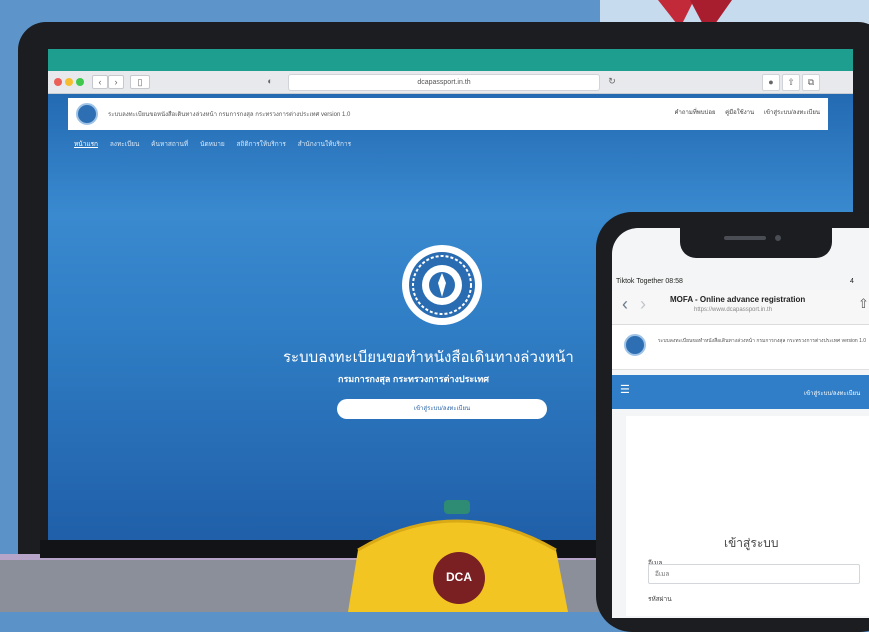  Describe the element at coordinates (612, 81) in the screenshot. I see `reload-icon: ↻` at that location.